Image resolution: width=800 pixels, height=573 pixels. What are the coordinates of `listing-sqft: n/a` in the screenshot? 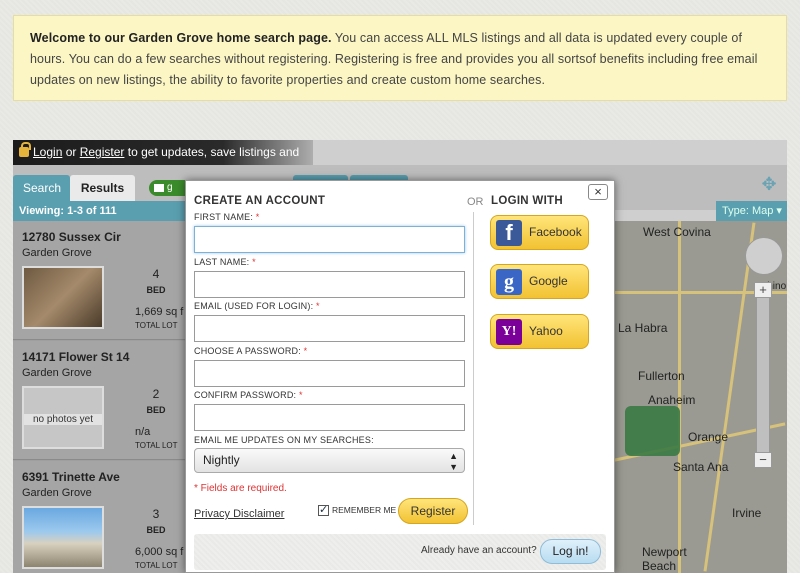 It's located at (143, 432).